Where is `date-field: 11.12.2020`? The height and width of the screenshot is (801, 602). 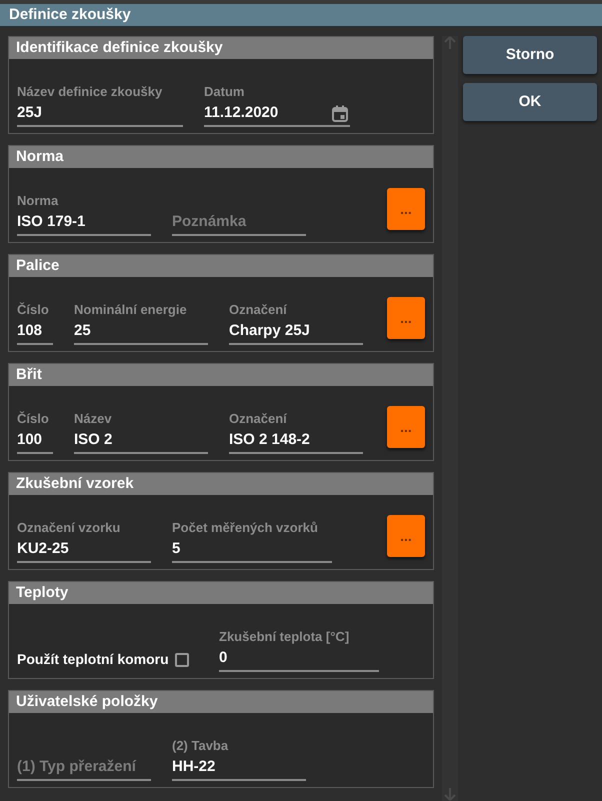
date-field: 11.12.2020 is located at coordinates (277, 114).